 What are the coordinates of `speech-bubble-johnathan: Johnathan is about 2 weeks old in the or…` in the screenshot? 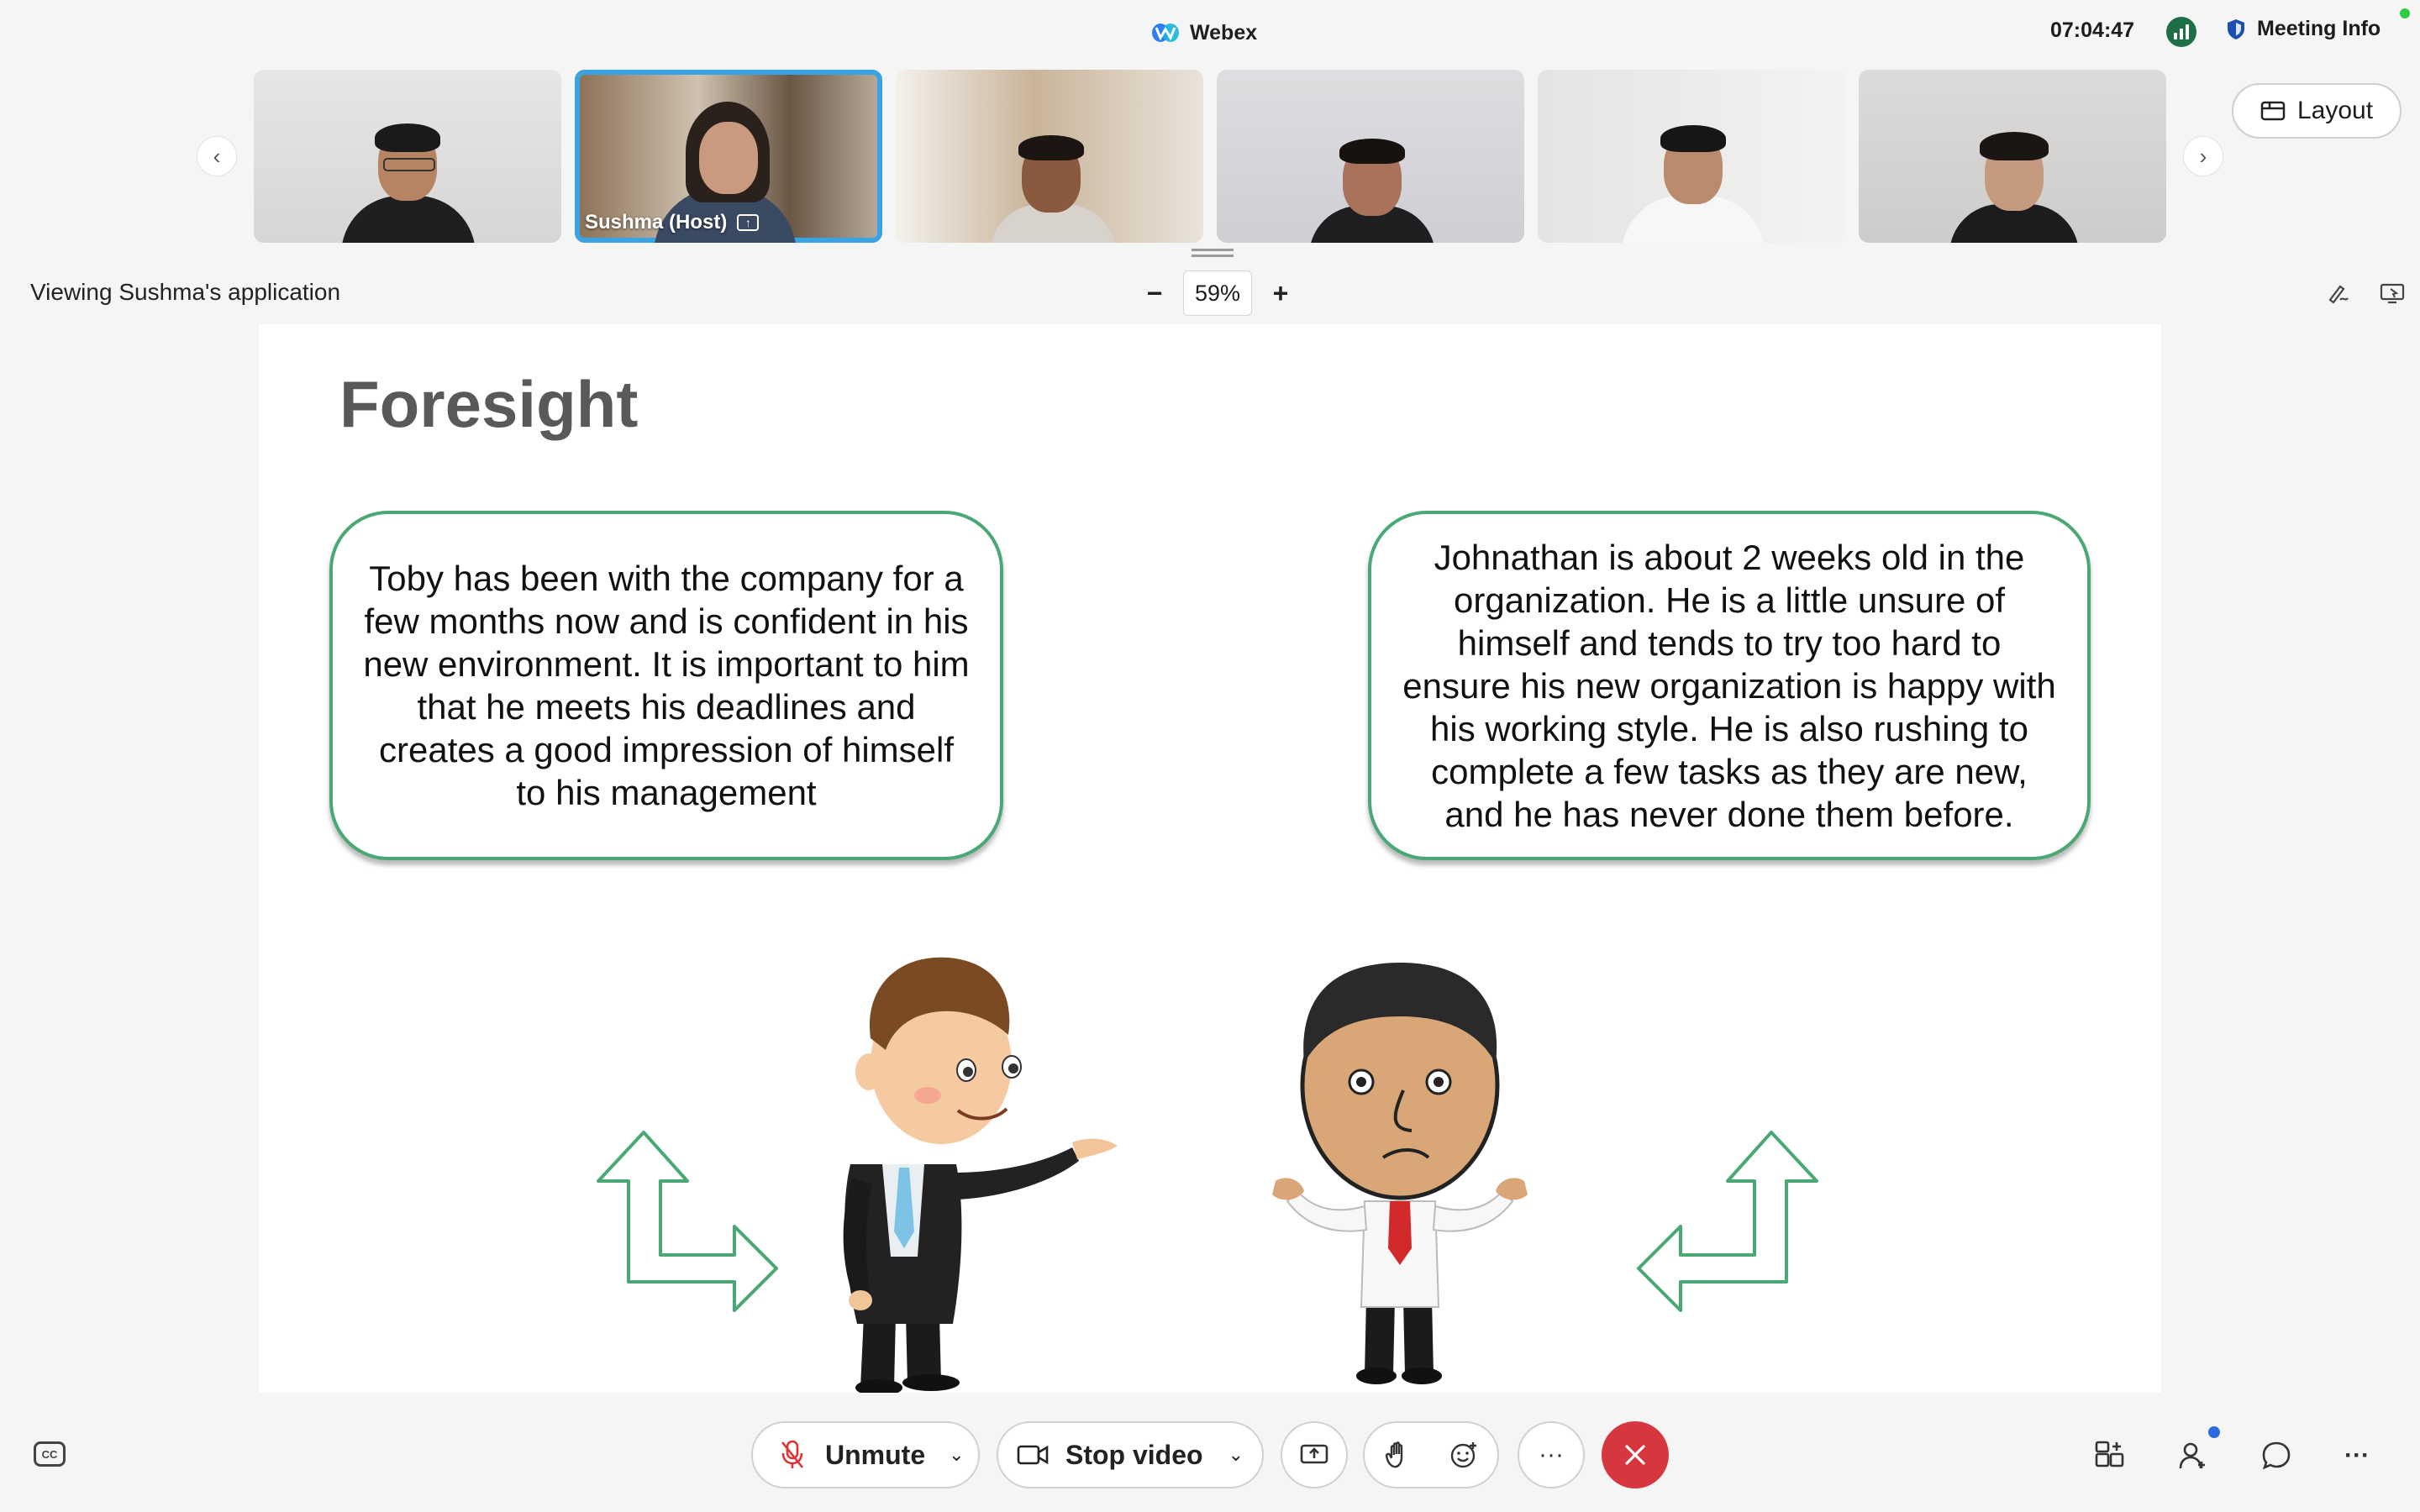 It's located at (1730, 685).